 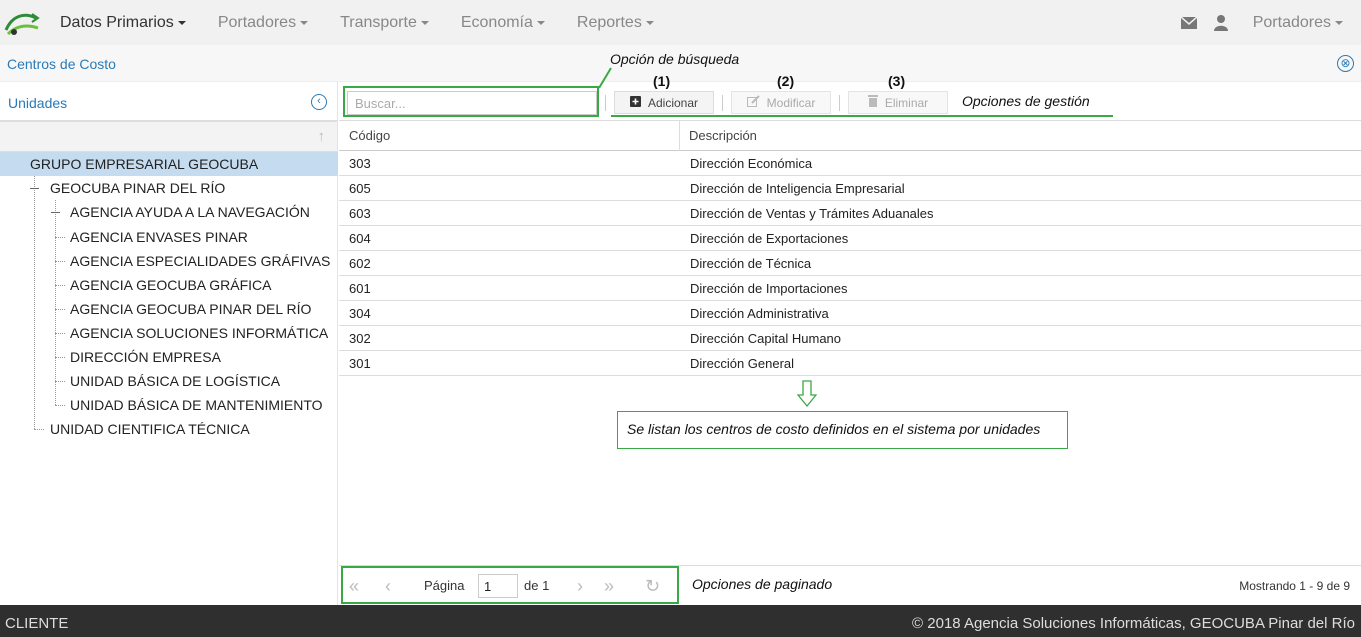 What do you see at coordinates (662, 81) in the screenshot?
I see `annotation-number-1: (1)` at bounding box center [662, 81].